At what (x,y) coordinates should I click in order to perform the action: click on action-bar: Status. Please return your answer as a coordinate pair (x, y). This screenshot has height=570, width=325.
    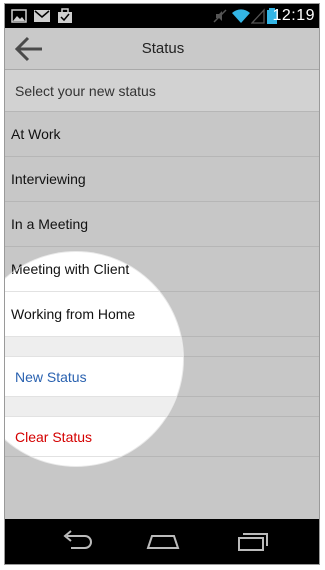
    Looking at the image, I should click on (162, 49).